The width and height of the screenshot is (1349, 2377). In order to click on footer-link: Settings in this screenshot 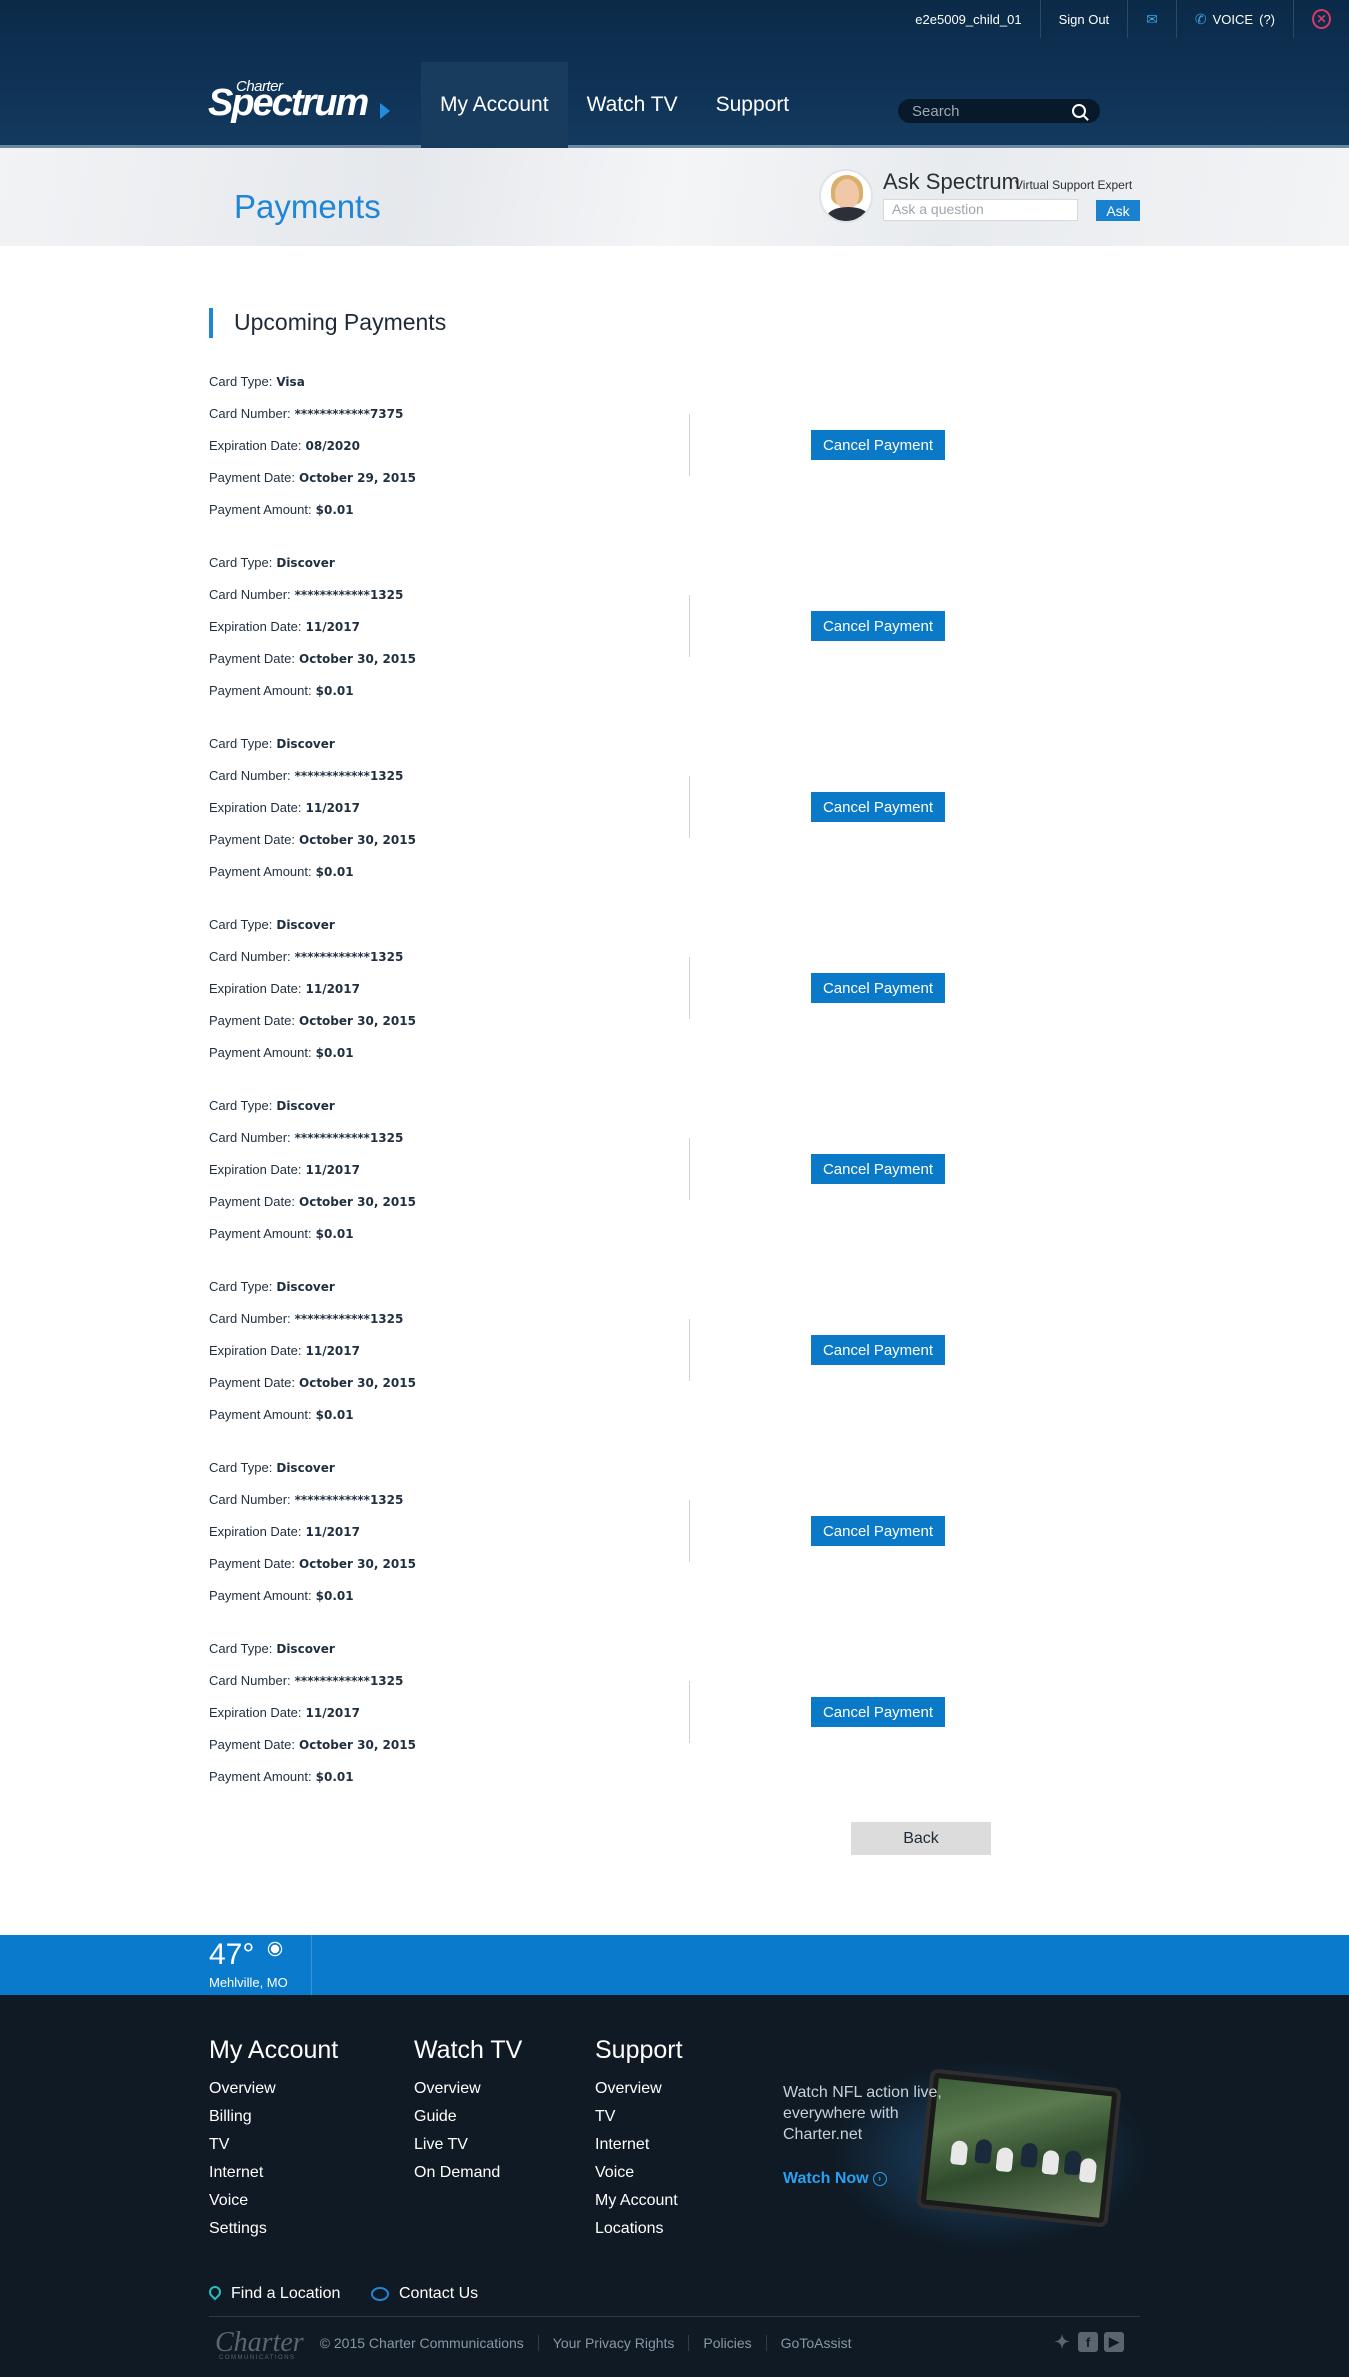, I will do `click(273, 2229)`.